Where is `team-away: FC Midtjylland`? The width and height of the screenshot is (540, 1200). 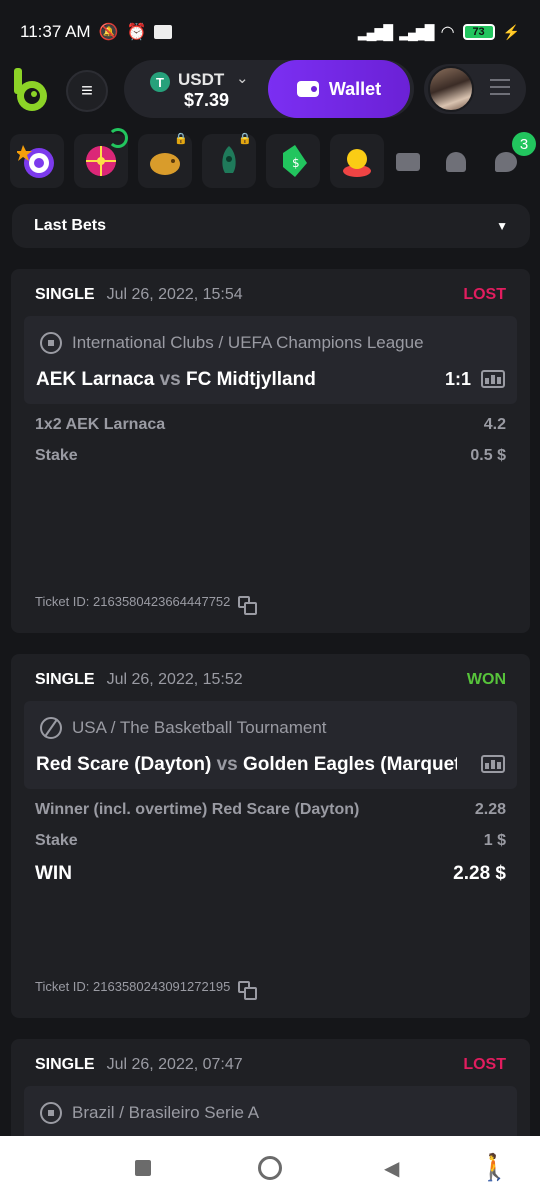
team-away: FC Midtjylland is located at coordinates (250, 379).